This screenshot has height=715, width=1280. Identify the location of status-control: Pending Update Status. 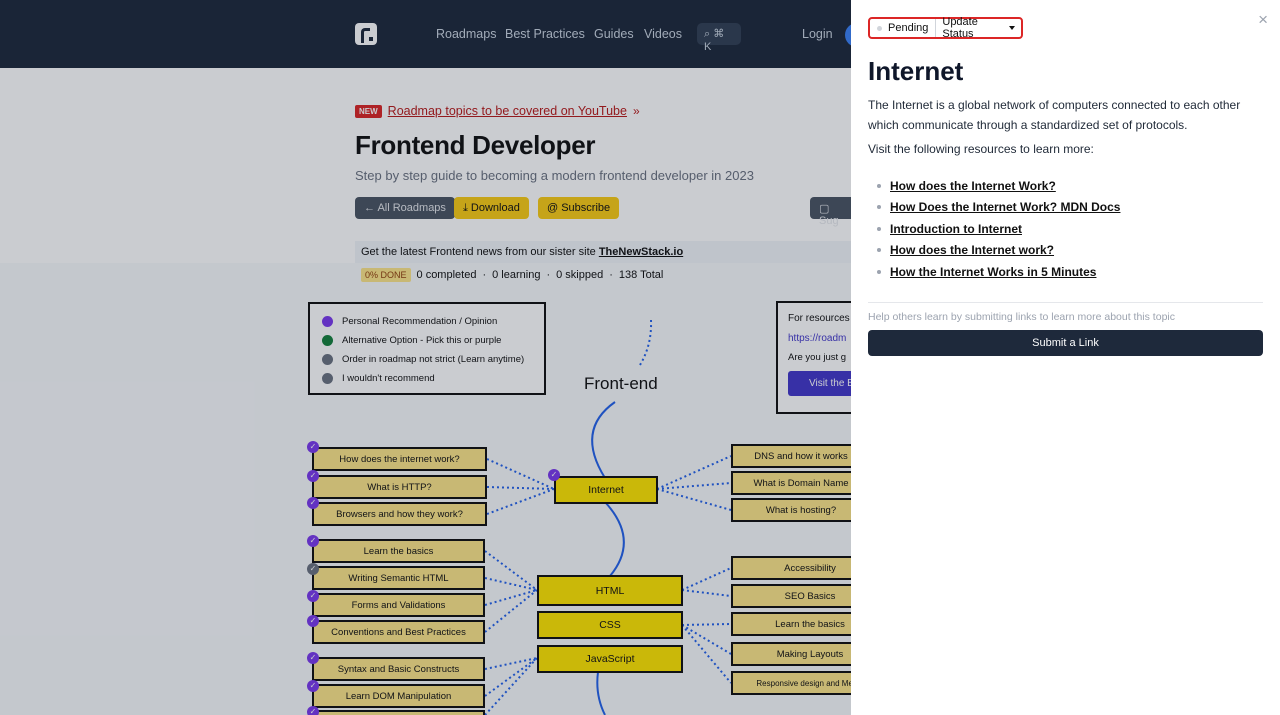
(945, 28).